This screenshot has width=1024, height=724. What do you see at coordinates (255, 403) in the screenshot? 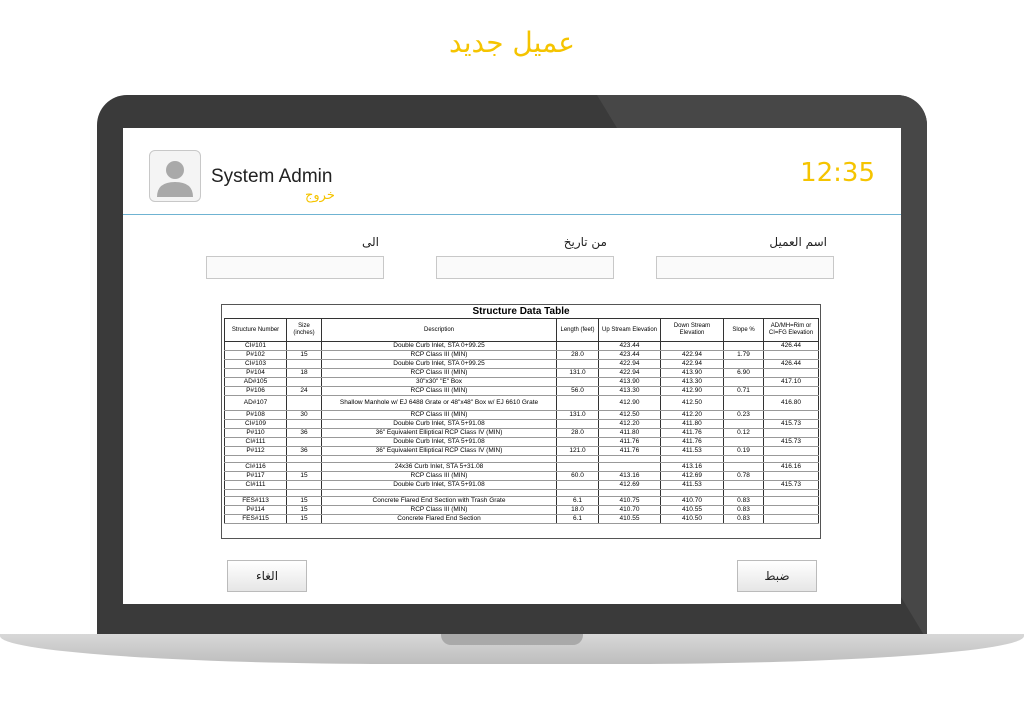
I see `table-cell: AD#107` at bounding box center [255, 403].